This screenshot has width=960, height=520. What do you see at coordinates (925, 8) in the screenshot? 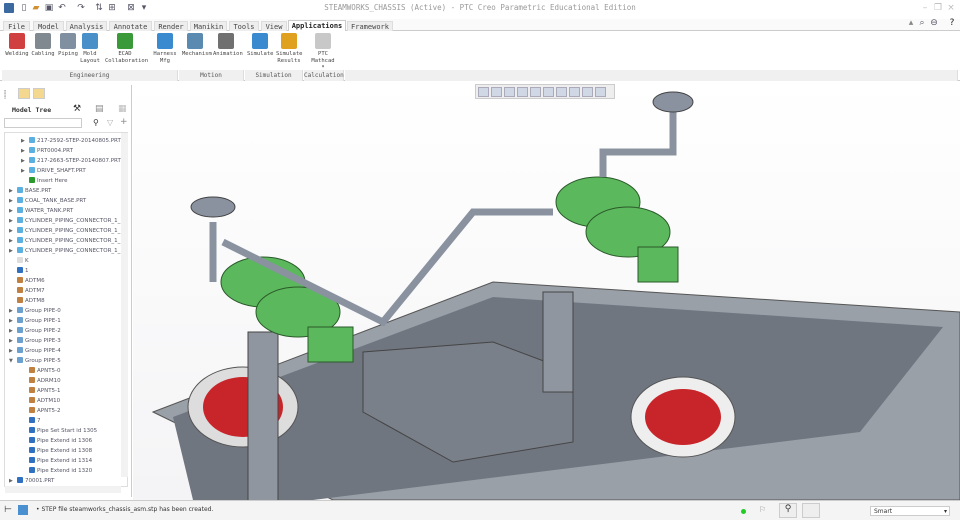
I see `minimize-icon: –` at bounding box center [925, 8].